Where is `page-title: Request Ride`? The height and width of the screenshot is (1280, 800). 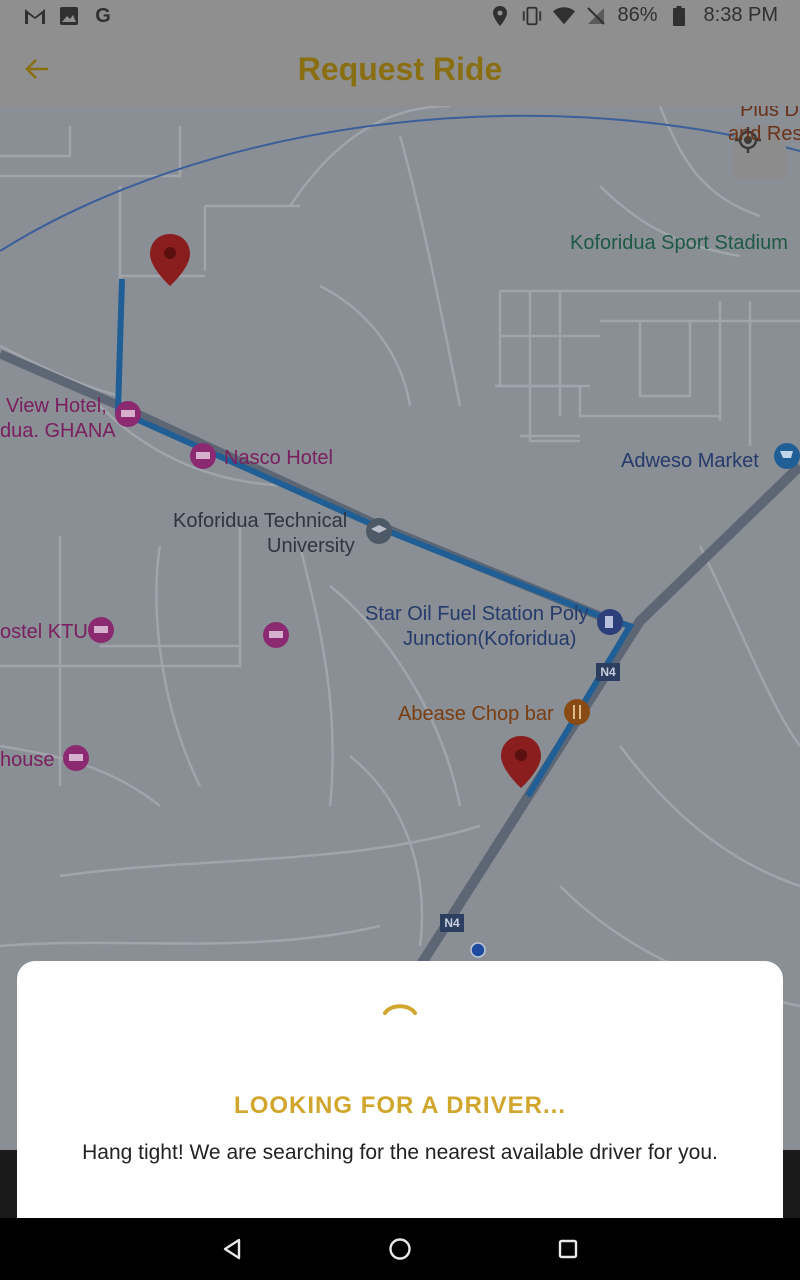
page-title: Request Ride is located at coordinates (400, 69).